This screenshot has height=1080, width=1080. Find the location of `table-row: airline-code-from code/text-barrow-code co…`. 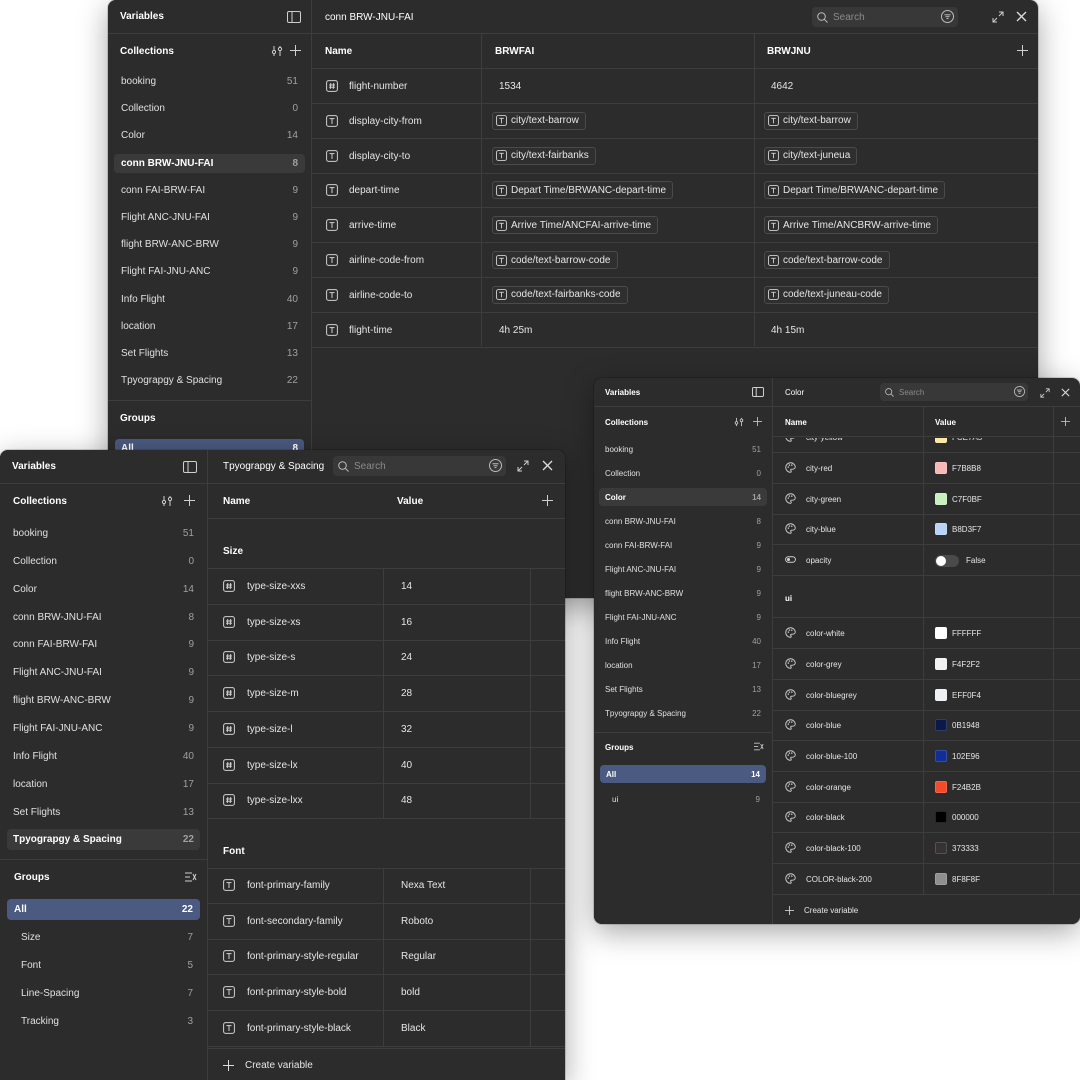

table-row: airline-code-from code/text-barrow-code co… is located at coordinates (675, 260).